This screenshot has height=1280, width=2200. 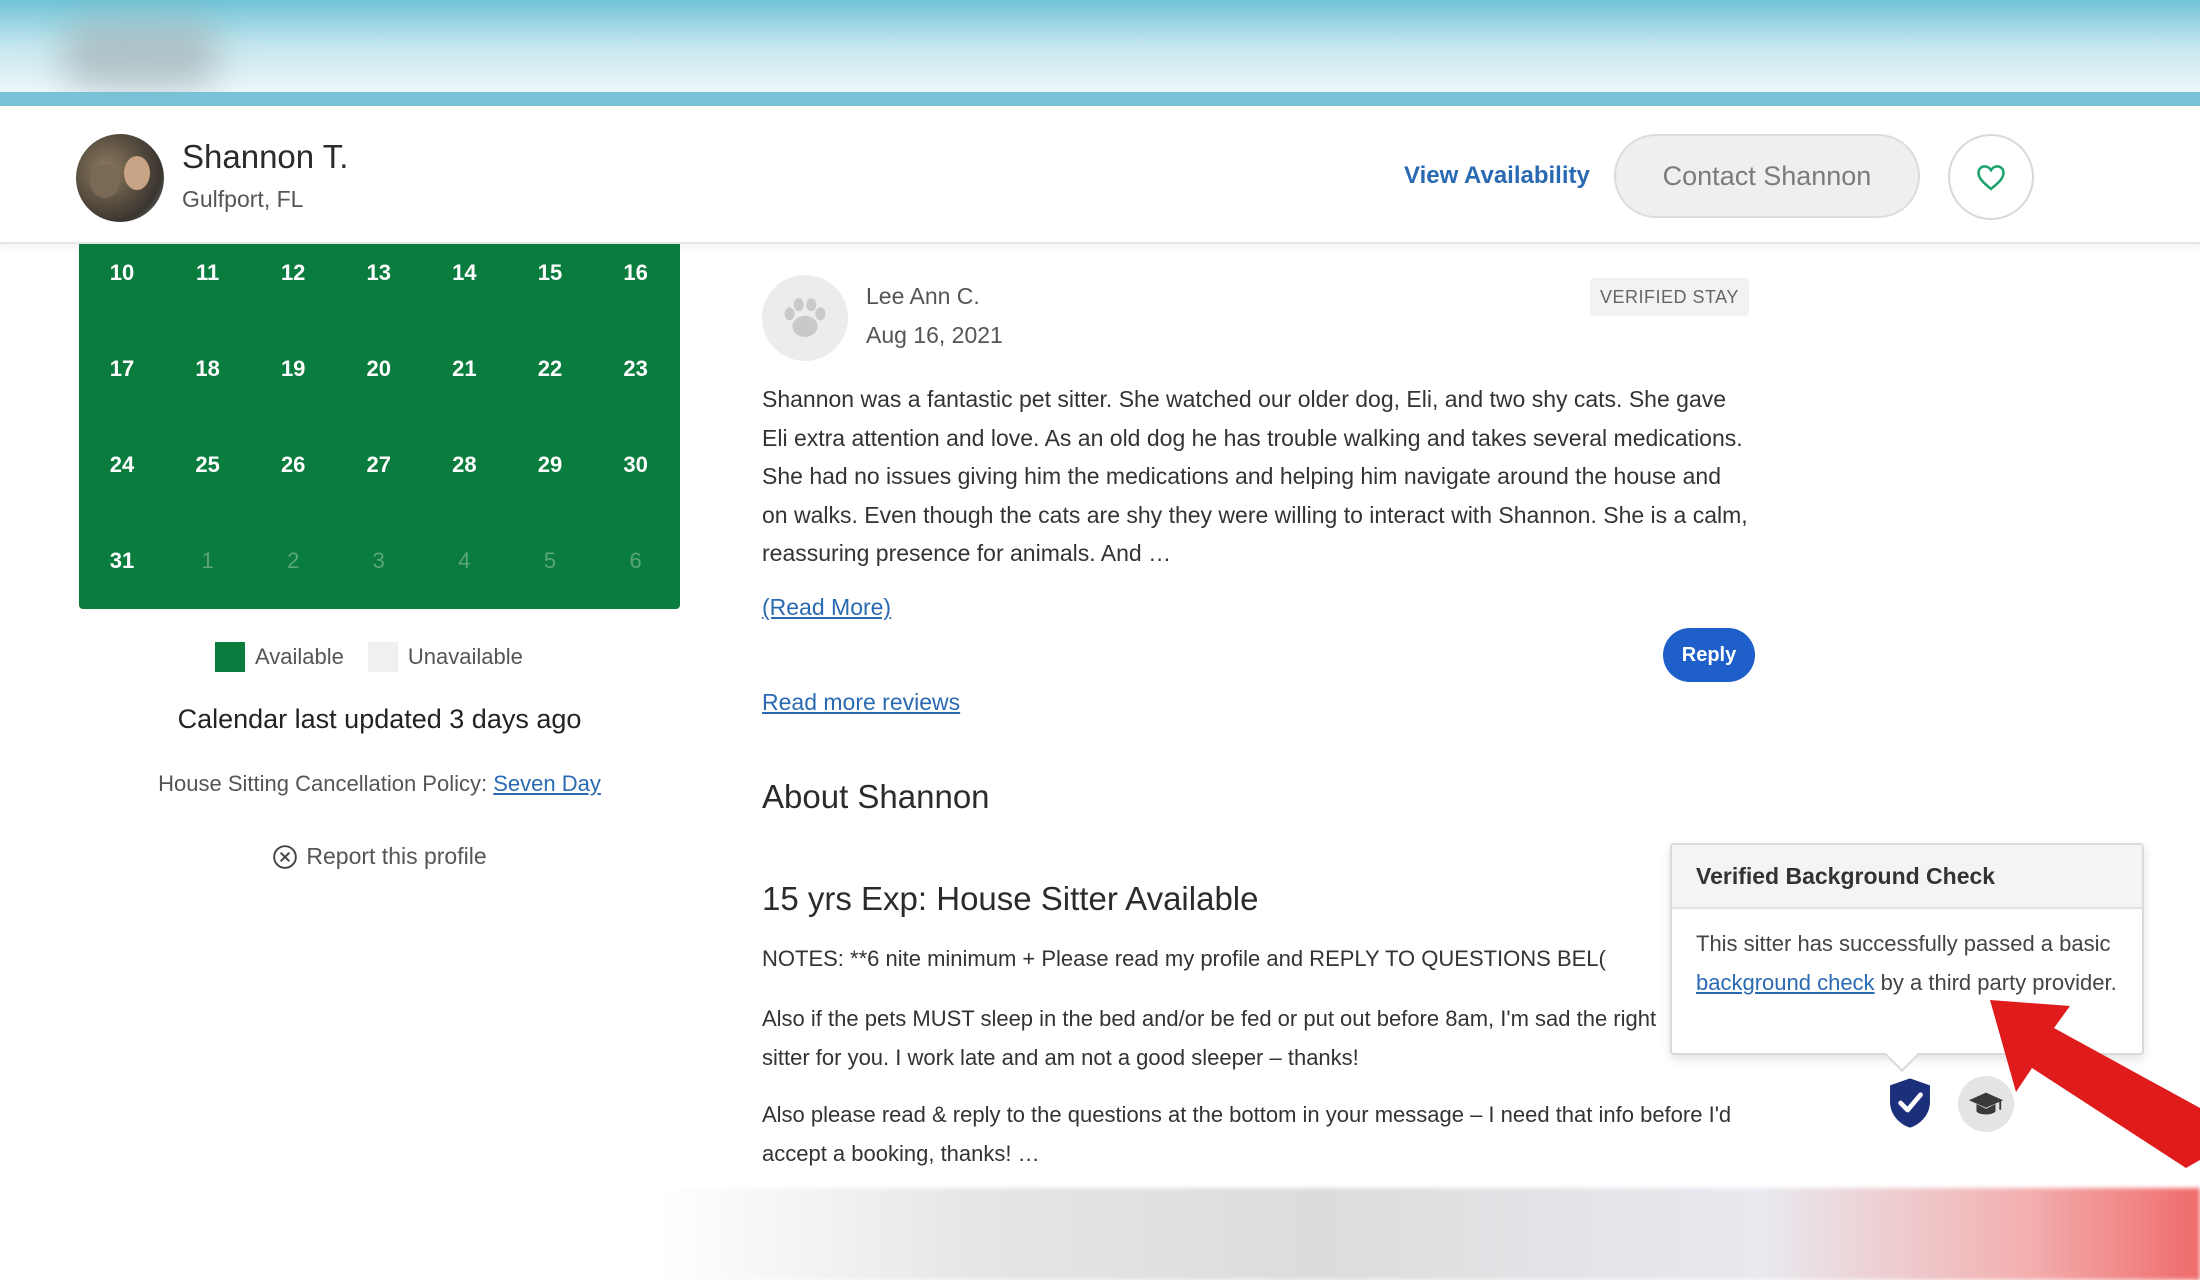 I want to click on calendar-day: 23, so click(x=635, y=368).